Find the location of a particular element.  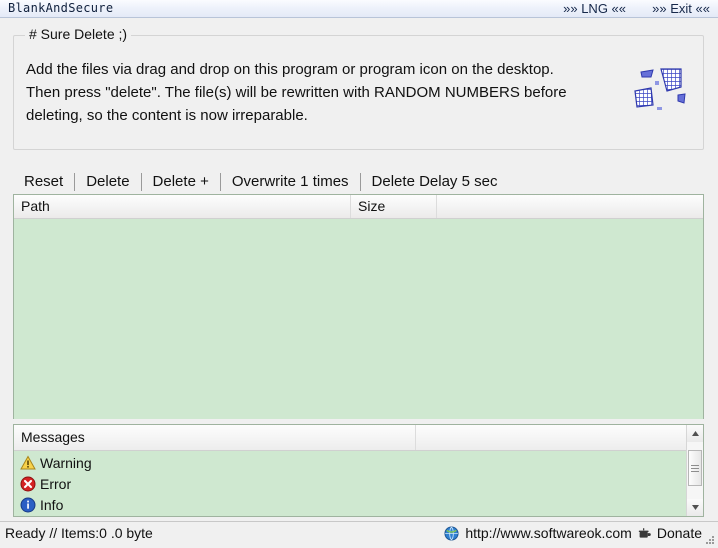

donate-link: Donate is located at coordinates (679, 533).